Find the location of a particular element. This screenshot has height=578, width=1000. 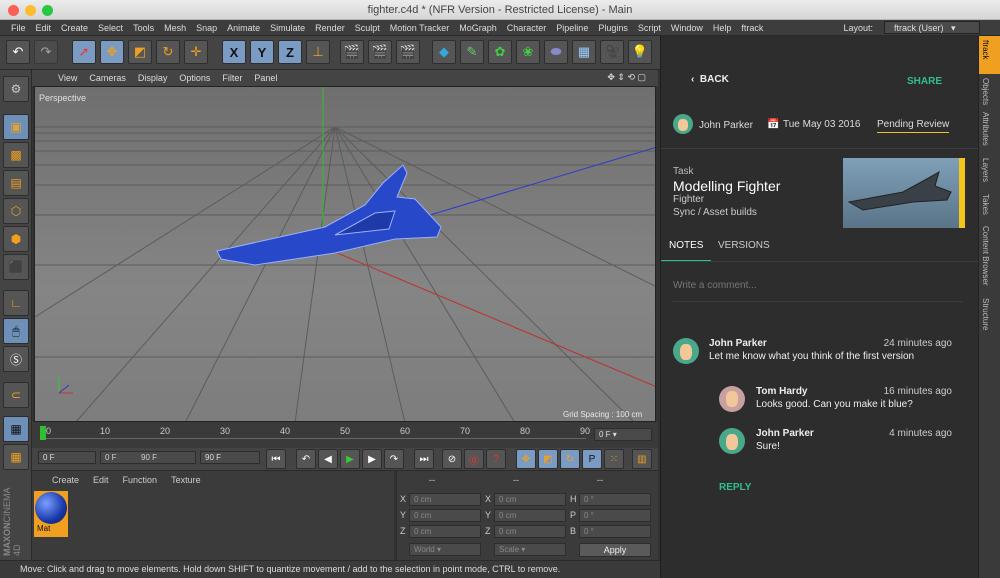

size-x-field: 0 cm is located at coordinates (530, 499).